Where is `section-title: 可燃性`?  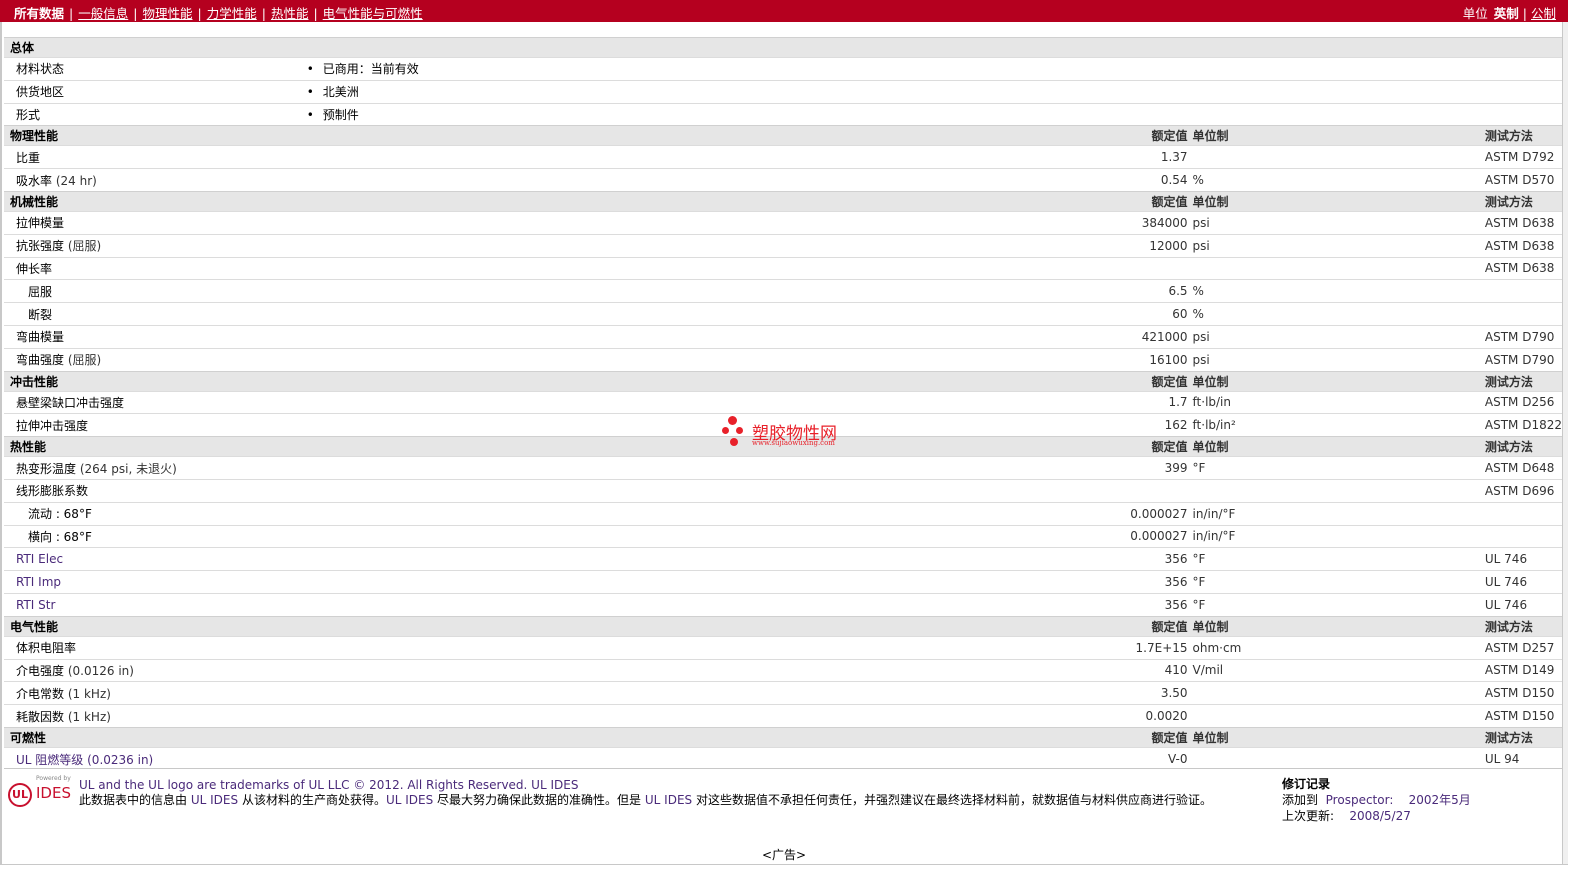 section-title: 可燃性 is located at coordinates (155, 737).